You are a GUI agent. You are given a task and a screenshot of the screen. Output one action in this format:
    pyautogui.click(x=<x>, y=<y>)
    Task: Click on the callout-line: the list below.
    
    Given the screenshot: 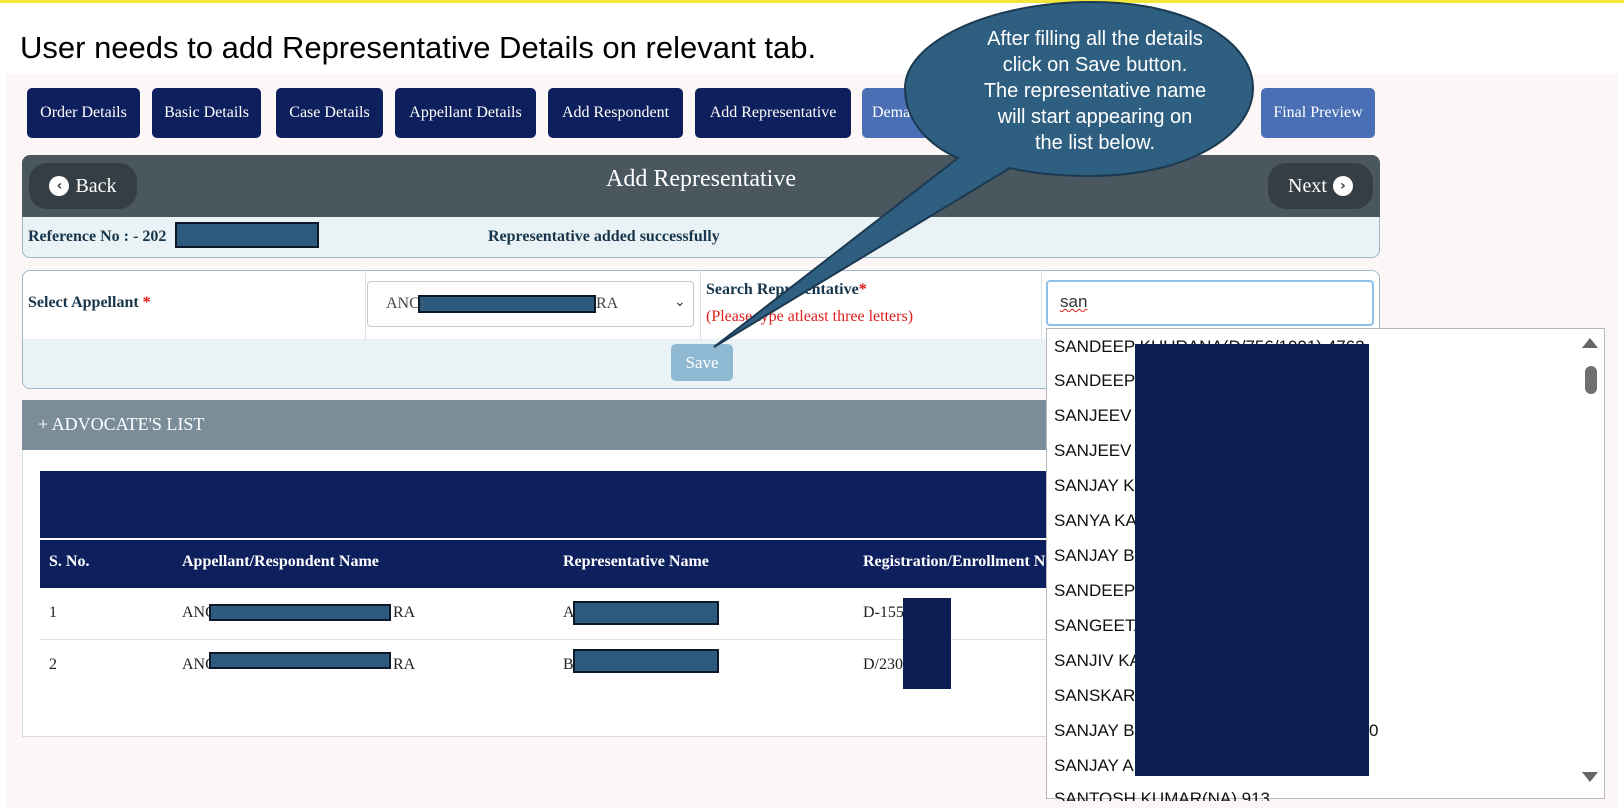 What is the action you would take?
    pyautogui.click(x=1095, y=143)
    